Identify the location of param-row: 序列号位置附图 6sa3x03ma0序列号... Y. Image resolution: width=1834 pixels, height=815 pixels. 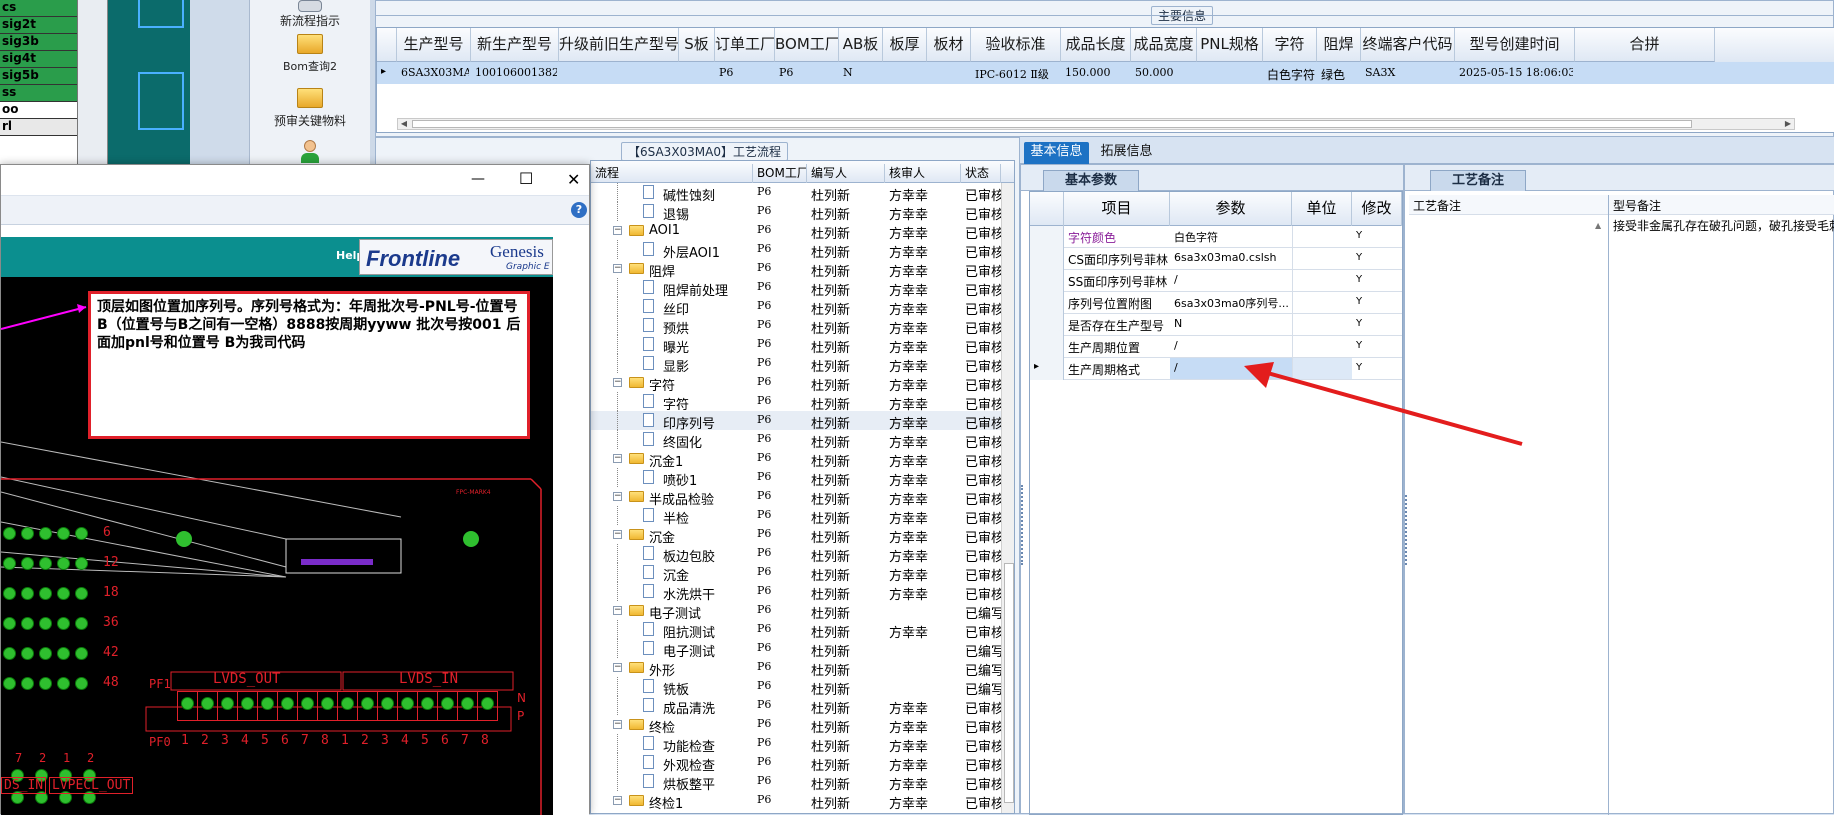
(1216, 303).